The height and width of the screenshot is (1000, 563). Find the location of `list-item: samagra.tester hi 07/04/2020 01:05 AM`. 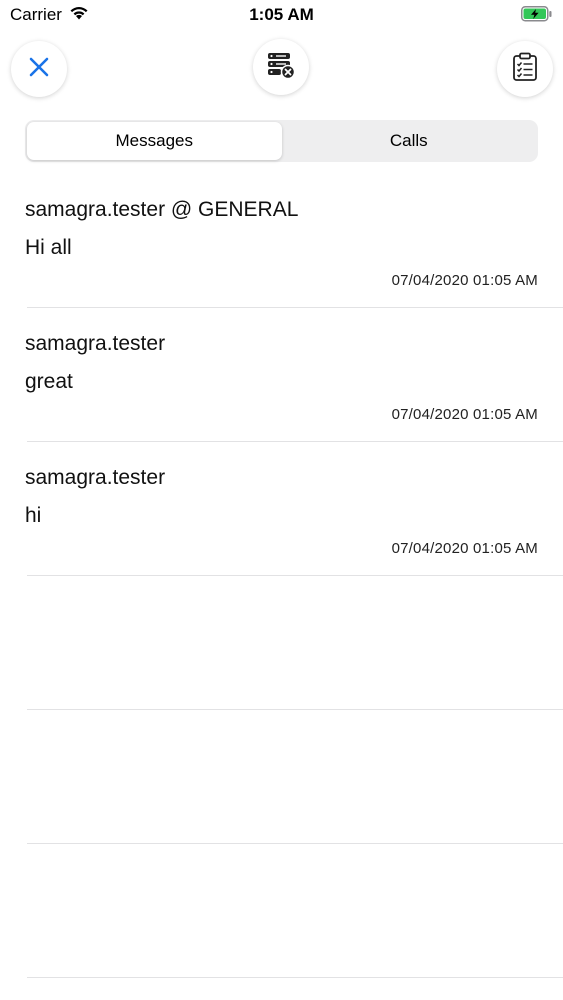

list-item: samagra.tester hi 07/04/2020 01:05 AM is located at coordinates (281, 509).